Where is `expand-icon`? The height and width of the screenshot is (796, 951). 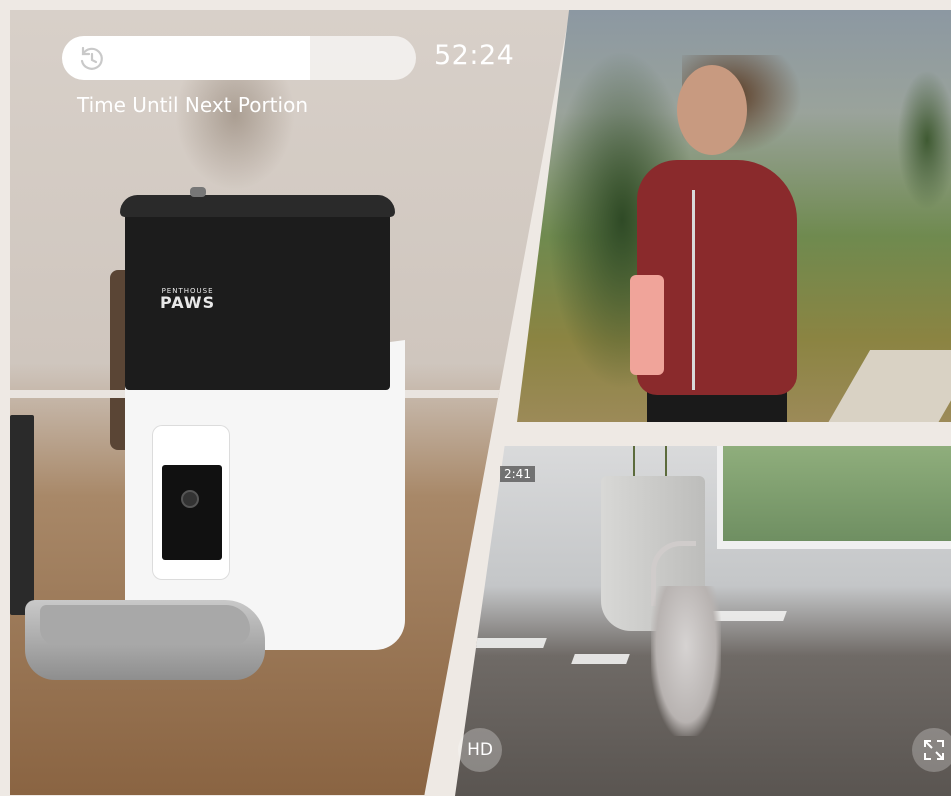
expand-icon is located at coordinates (934, 750).